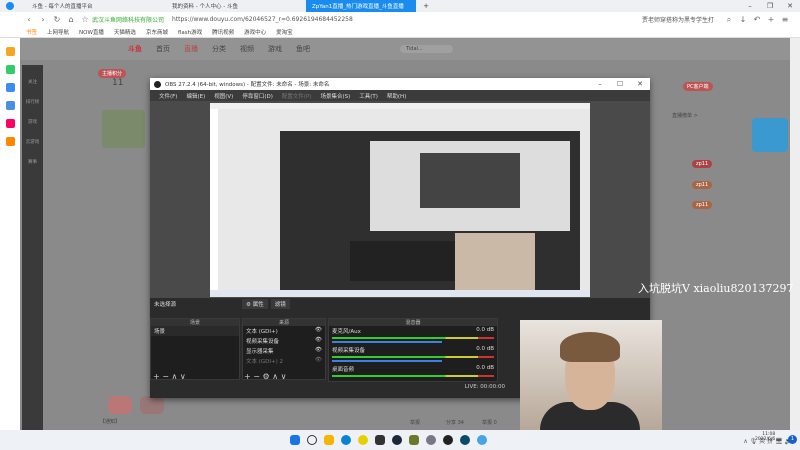  What do you see at coordinates (190, 32) in the screenshot?
I see `bookmark-item: flash游戏` at bounding box center [190, 32].